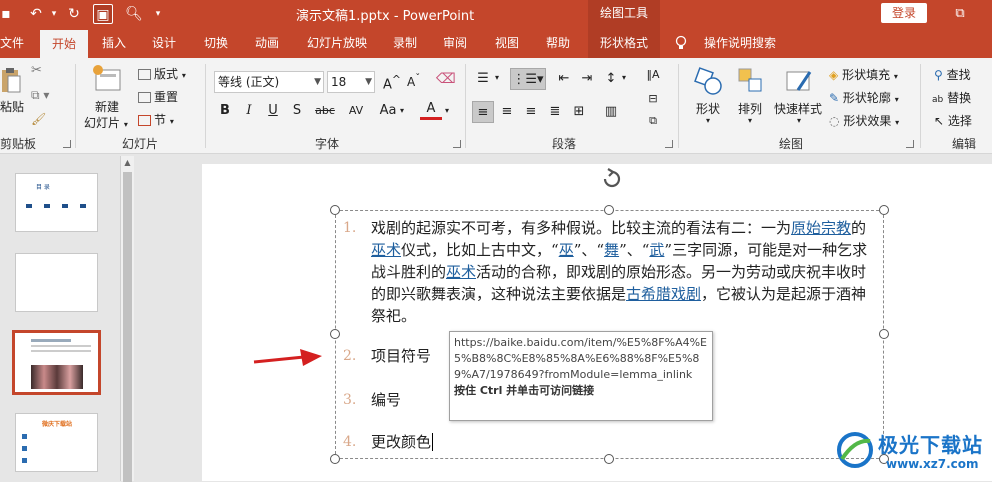 This screenshot has height=482, width=992. What do you see at coordinates (107, 106) in the screenshot?
I see `new-slide-label-1: 新建` at bounding box center [107, 106].